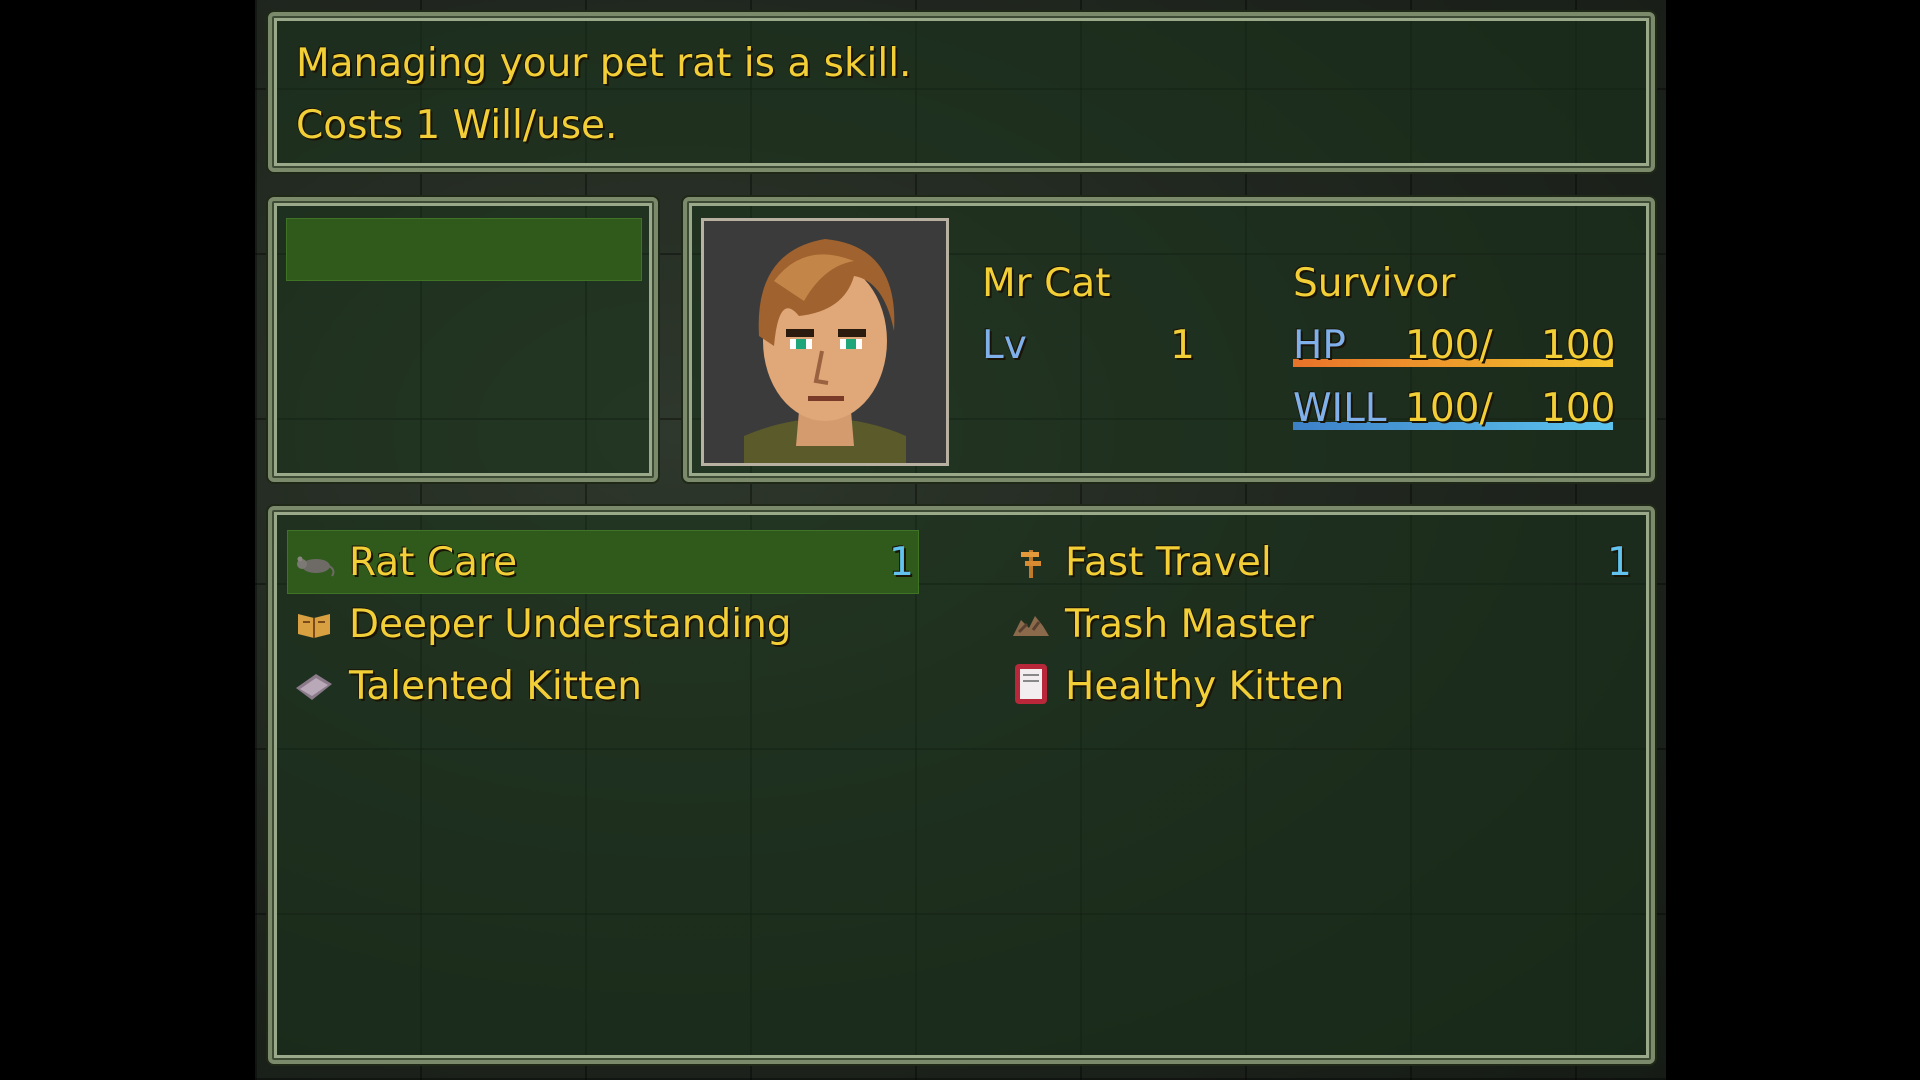 The height and width of the screenshot is (1080, 1920). I want to click on trash-pile-icon, so click(1031, 624).